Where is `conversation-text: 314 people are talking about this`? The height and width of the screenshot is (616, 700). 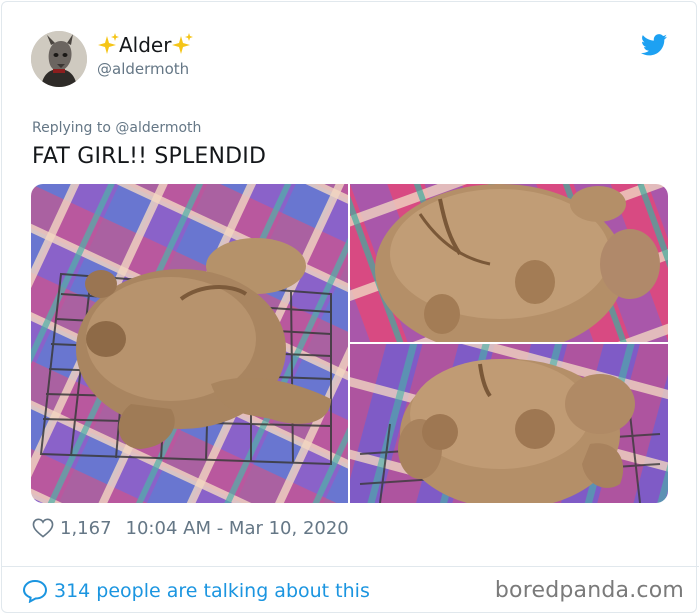 conversation-text: 314 people are talking about this is located at coordinates (212, 591).